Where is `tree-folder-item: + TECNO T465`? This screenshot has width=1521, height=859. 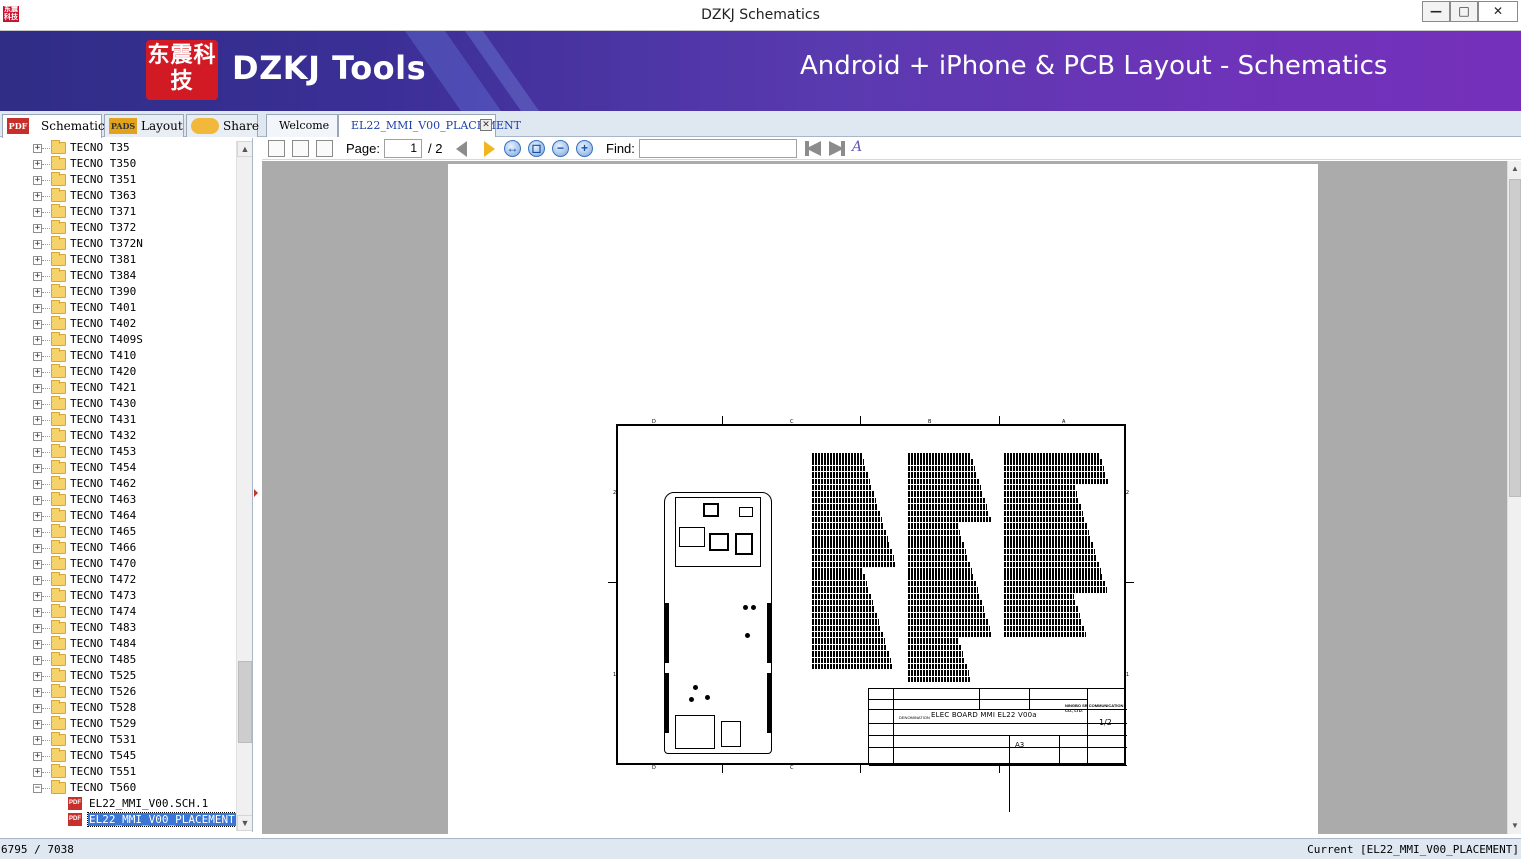 tree-folder-item: + TECNO T465 is located at coordinates (118, 532).